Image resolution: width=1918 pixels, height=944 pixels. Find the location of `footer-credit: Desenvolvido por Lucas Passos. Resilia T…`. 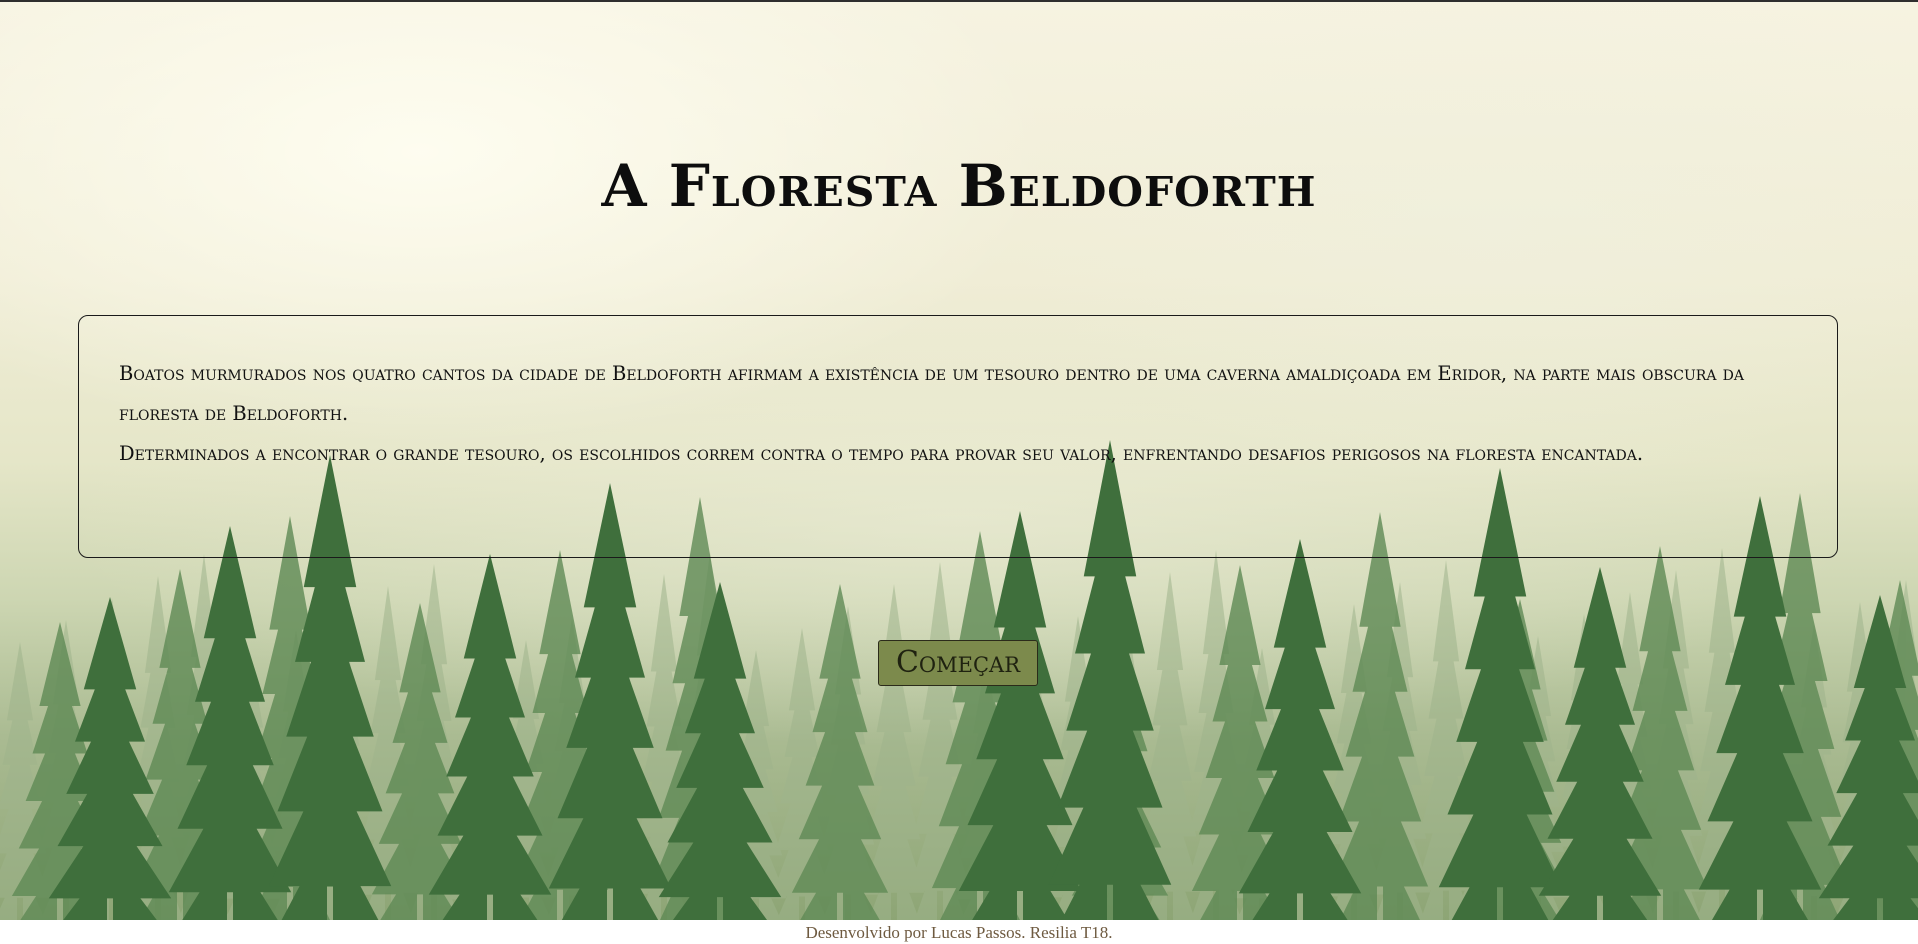

footer-credit: Desenvolvido por Lucas Passos. Resilia T… is located at coordinates (959, 932).